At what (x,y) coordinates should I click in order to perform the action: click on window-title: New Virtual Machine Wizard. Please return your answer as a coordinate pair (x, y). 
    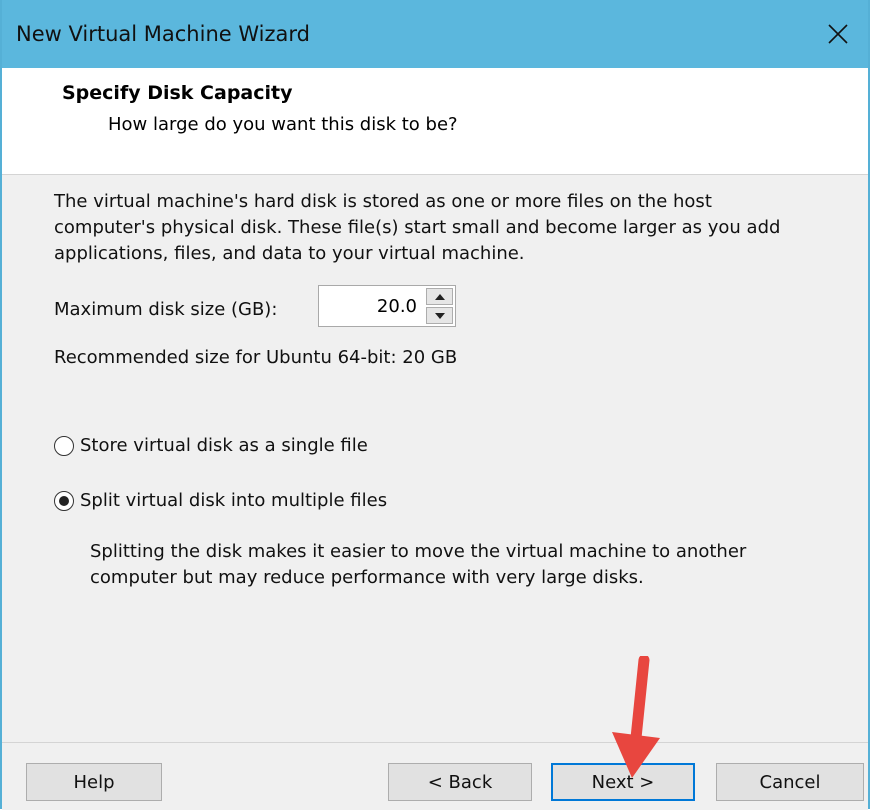
    Looking at the image, I should click on (163, 34).